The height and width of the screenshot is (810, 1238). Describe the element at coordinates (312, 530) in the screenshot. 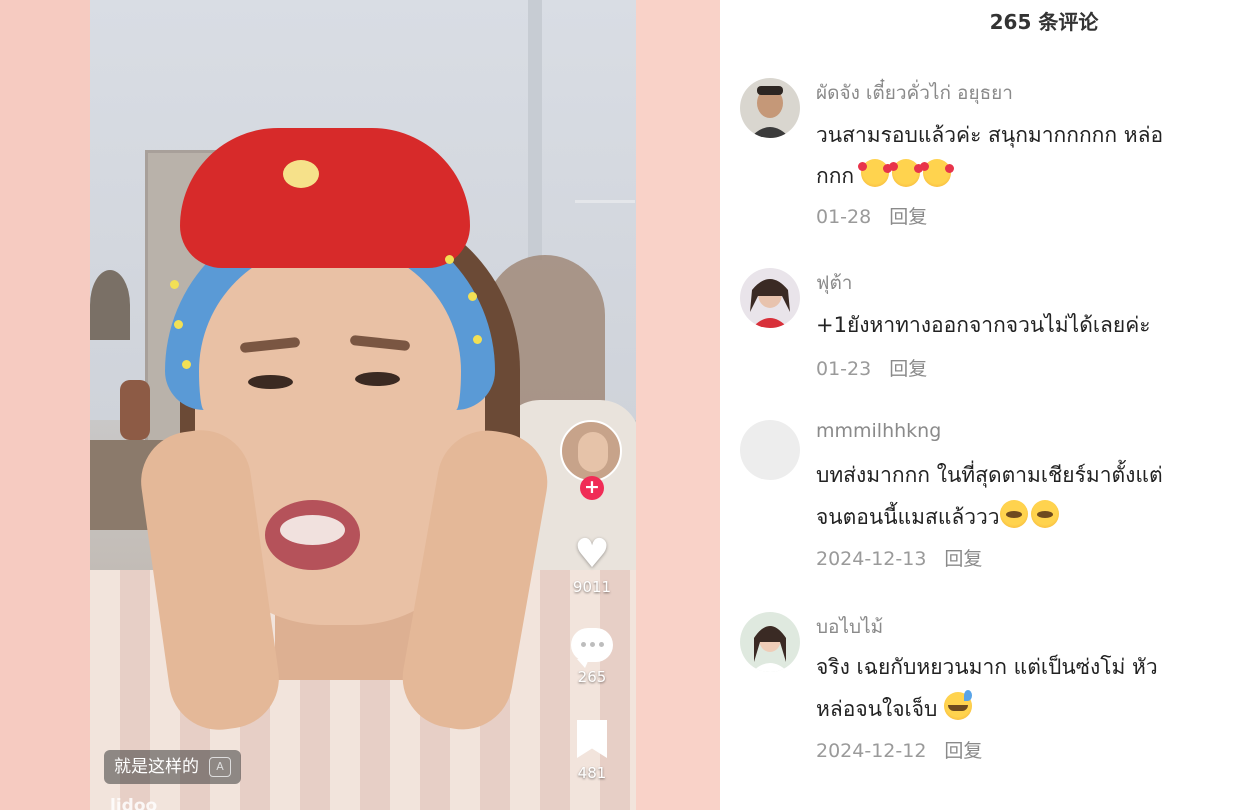

I see `person-teeth` at that location.